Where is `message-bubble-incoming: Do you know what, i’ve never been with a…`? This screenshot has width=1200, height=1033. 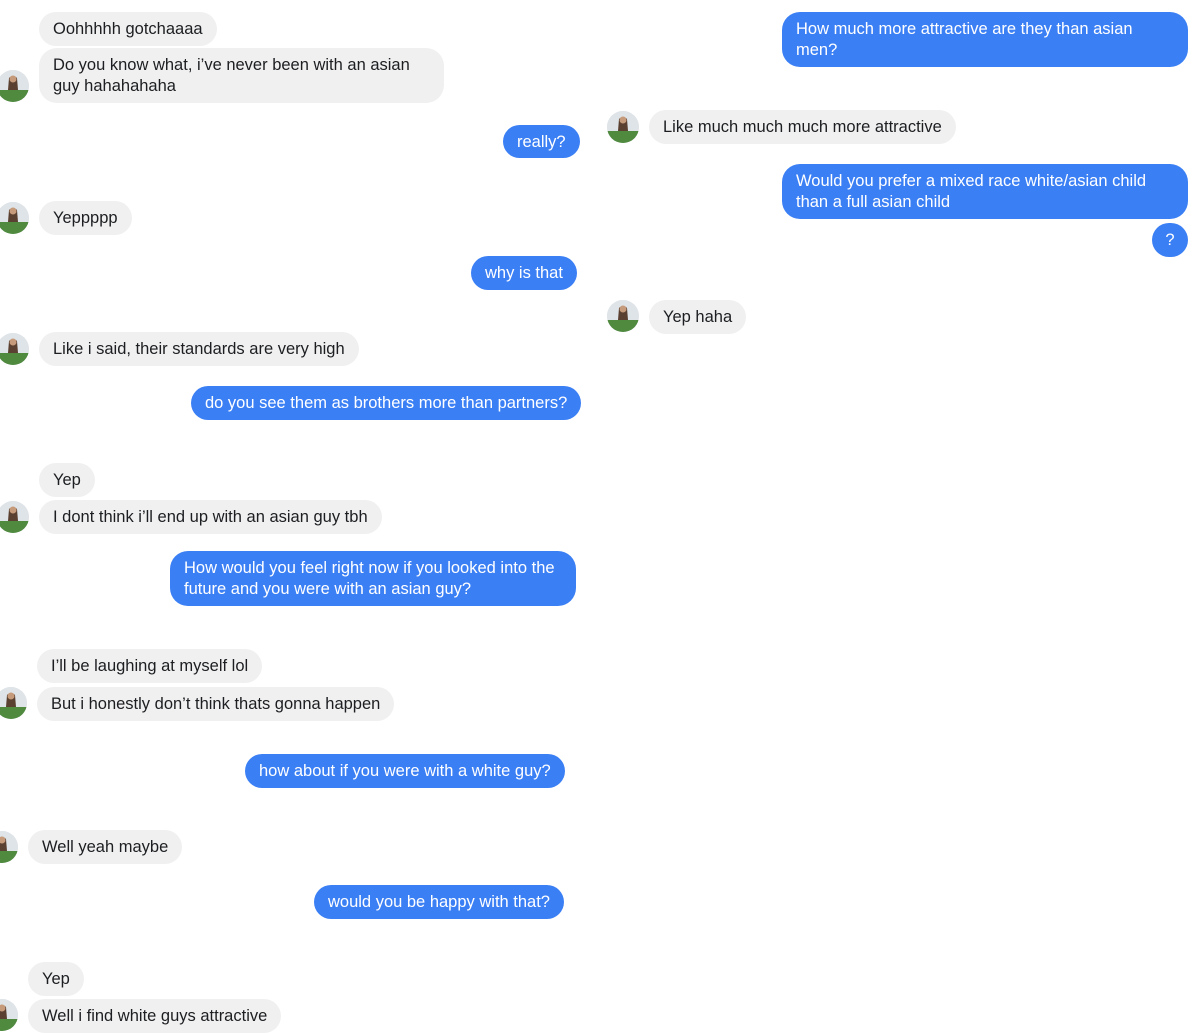 message-bubble-incoming: Do you know what, i’ve never been with a… is located at coordinates (241, 75).